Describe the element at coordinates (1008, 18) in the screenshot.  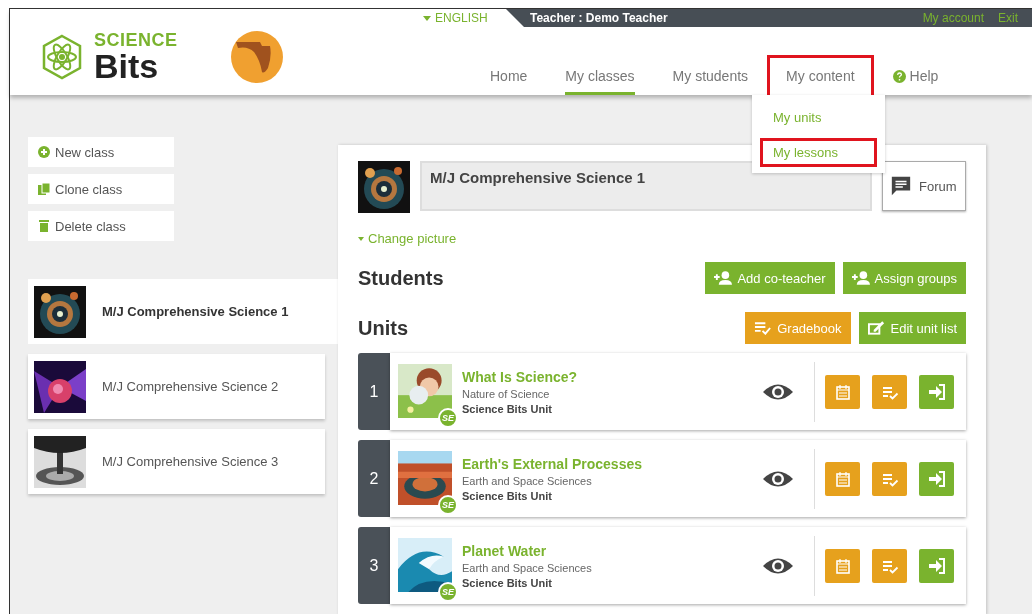
I see `account-link: Exit` at that location.